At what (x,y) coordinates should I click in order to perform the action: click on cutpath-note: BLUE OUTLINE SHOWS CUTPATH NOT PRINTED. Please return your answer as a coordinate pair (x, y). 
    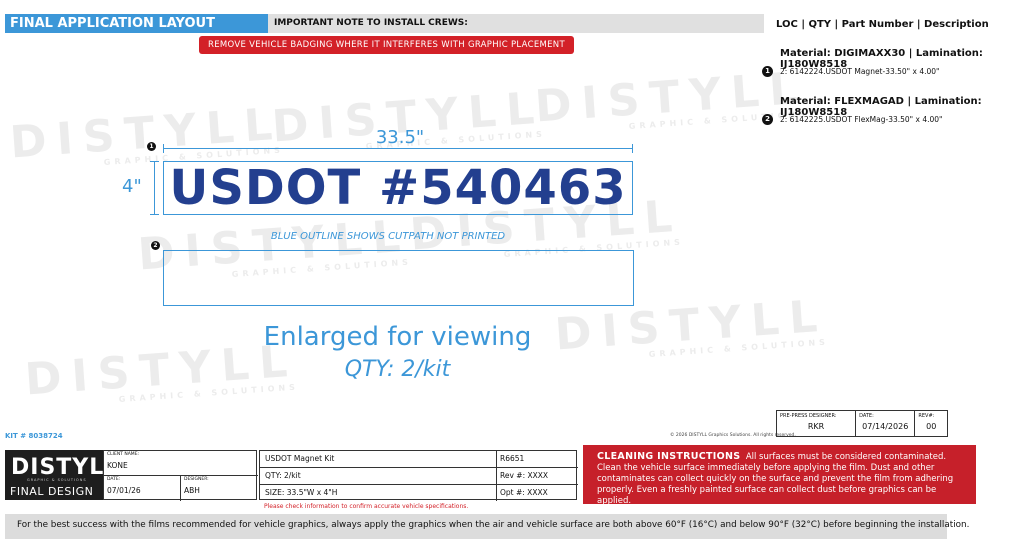
    Looking at the image, I should click on (388, 236).